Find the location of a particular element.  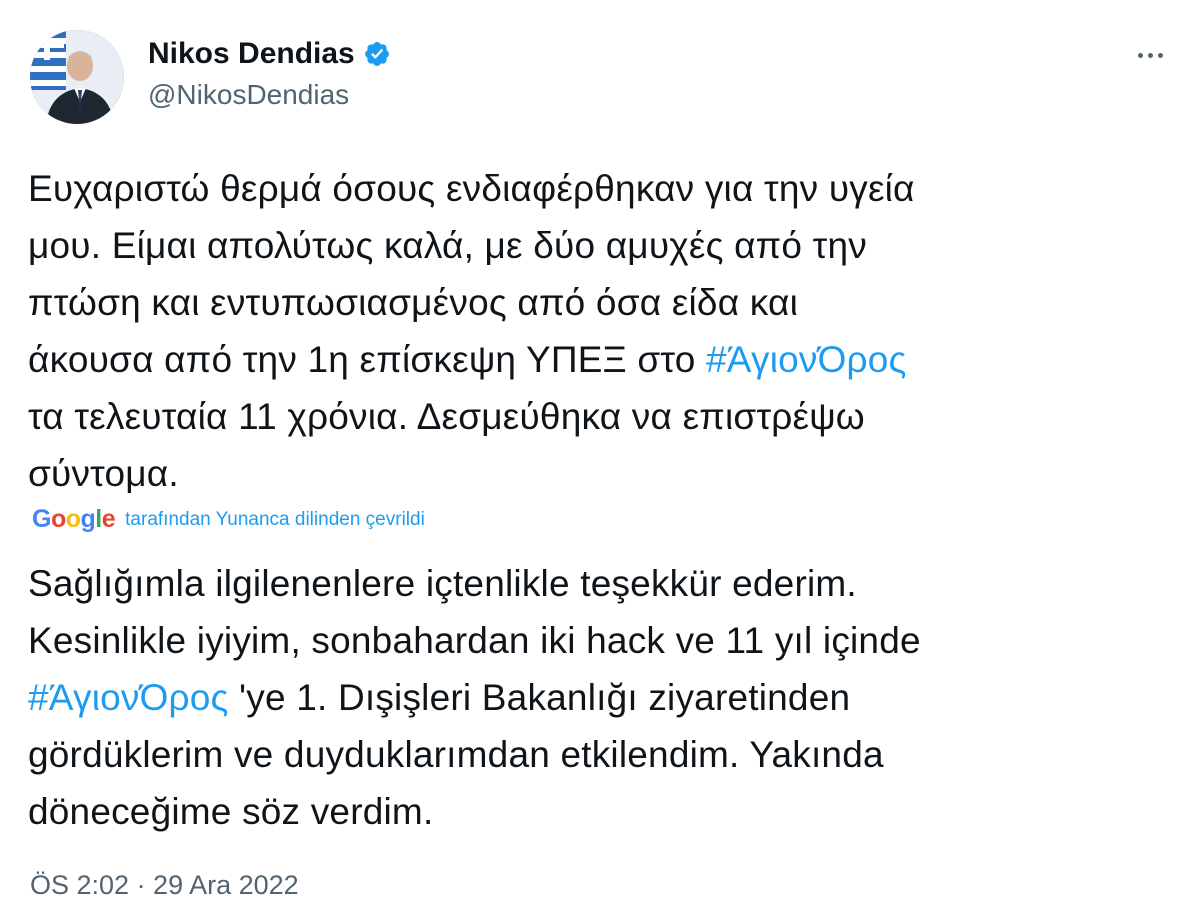

text-segment: άκουσα από την 1η επίσκεψη ΥΠΕΞ στο is located at coordinates (367, 359).